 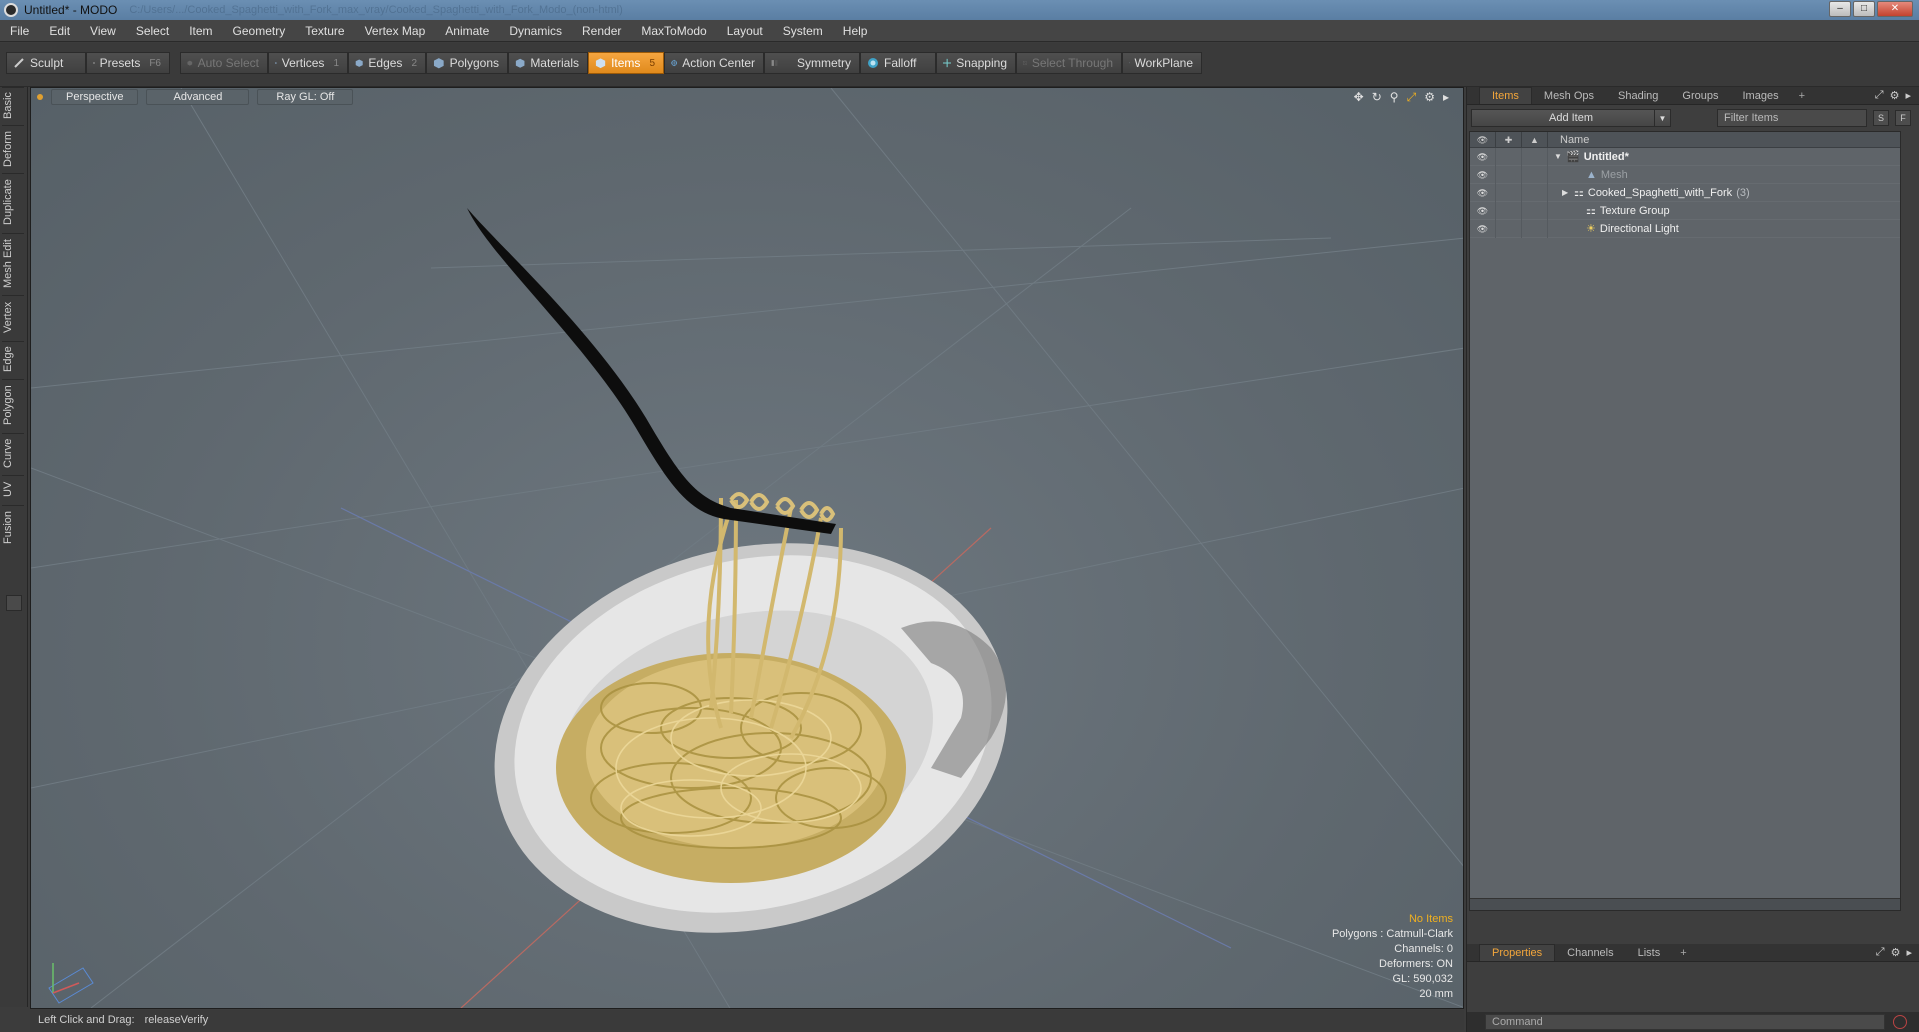 What do you see at coordinates (626, 63) in the screenshot?
I see `items-button: Items 5` at bounding box center [626, 63].